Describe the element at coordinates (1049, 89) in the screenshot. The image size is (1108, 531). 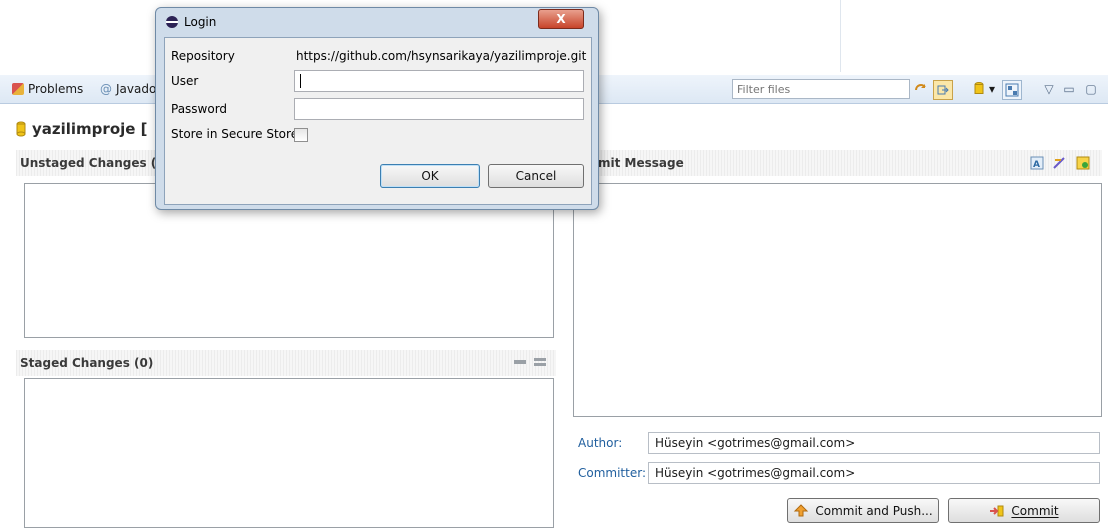
I see `view-menu-icon: ▽` at that location.